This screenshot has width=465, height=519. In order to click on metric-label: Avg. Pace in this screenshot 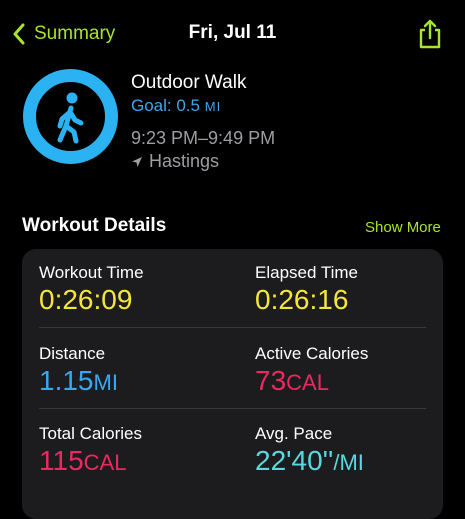, I will do `click(294, 433)`.